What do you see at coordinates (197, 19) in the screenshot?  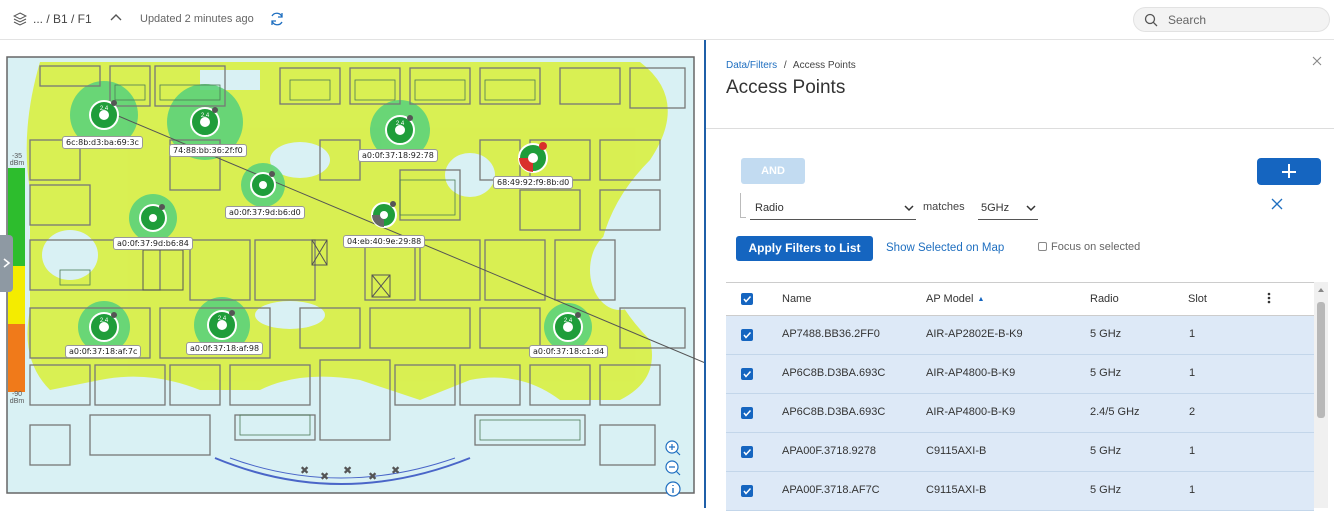 I see `updated-status: Updated 2 minutes ago` at bounding box center [197, 19].